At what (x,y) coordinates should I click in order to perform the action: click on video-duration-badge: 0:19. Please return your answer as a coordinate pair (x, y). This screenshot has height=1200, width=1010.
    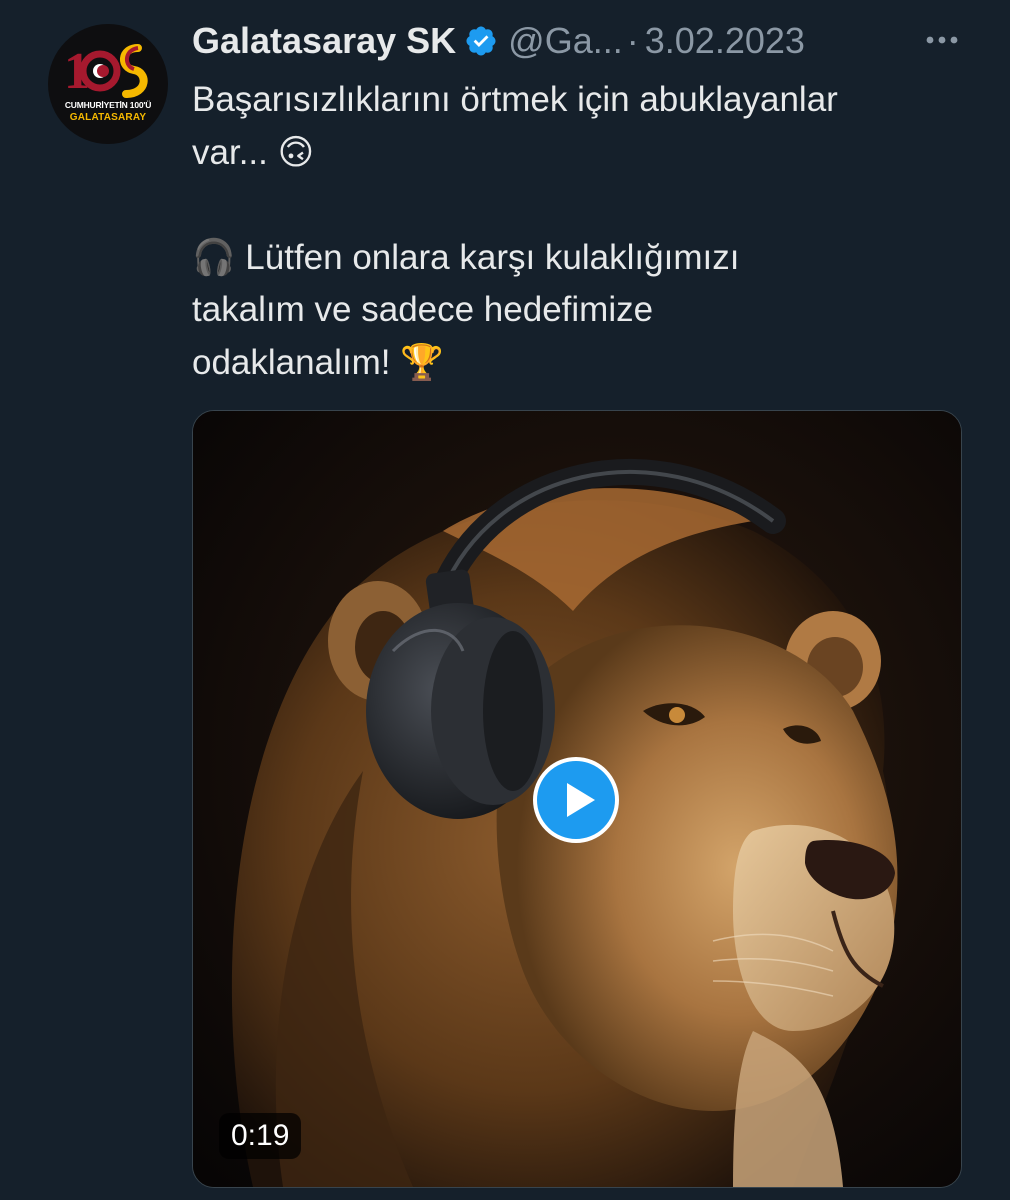
    Looking at the image, I should click on (260, 1136).